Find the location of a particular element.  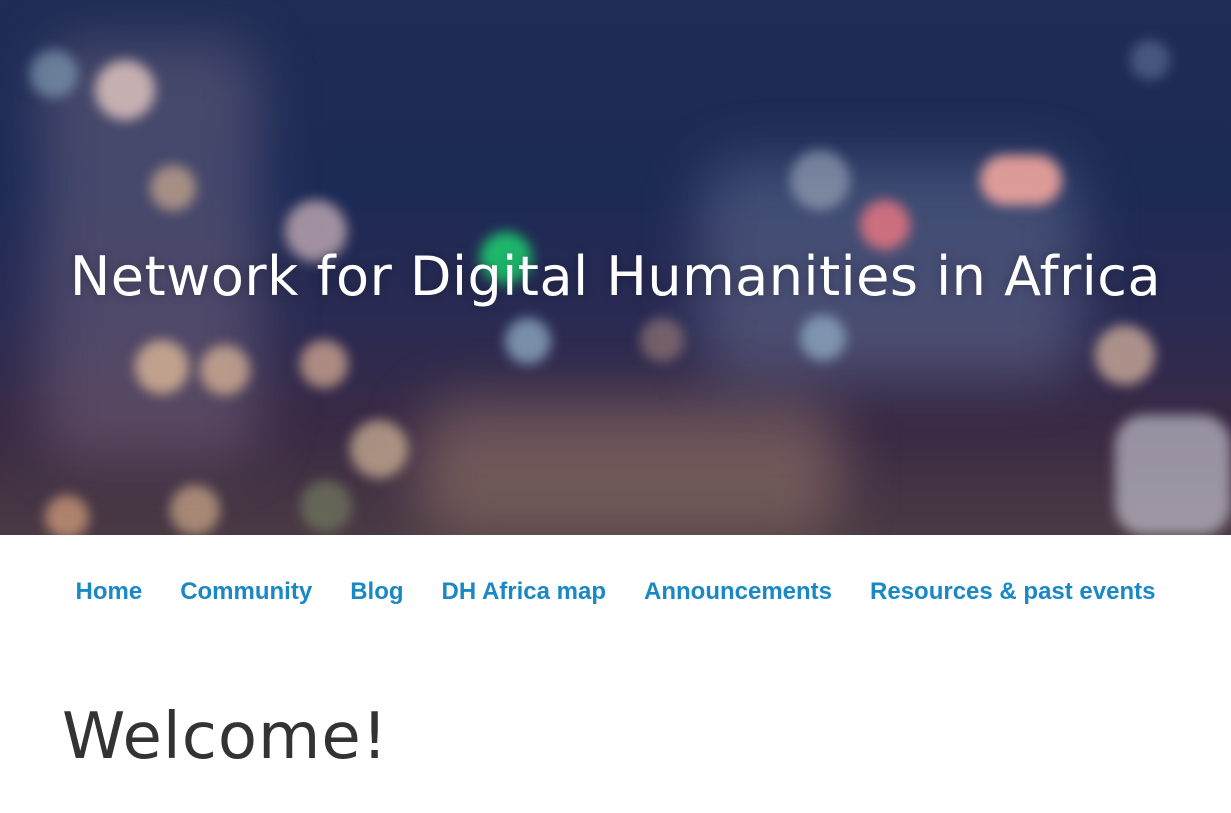

nav-link-blog: Blog is located at coordinates (376, 592).